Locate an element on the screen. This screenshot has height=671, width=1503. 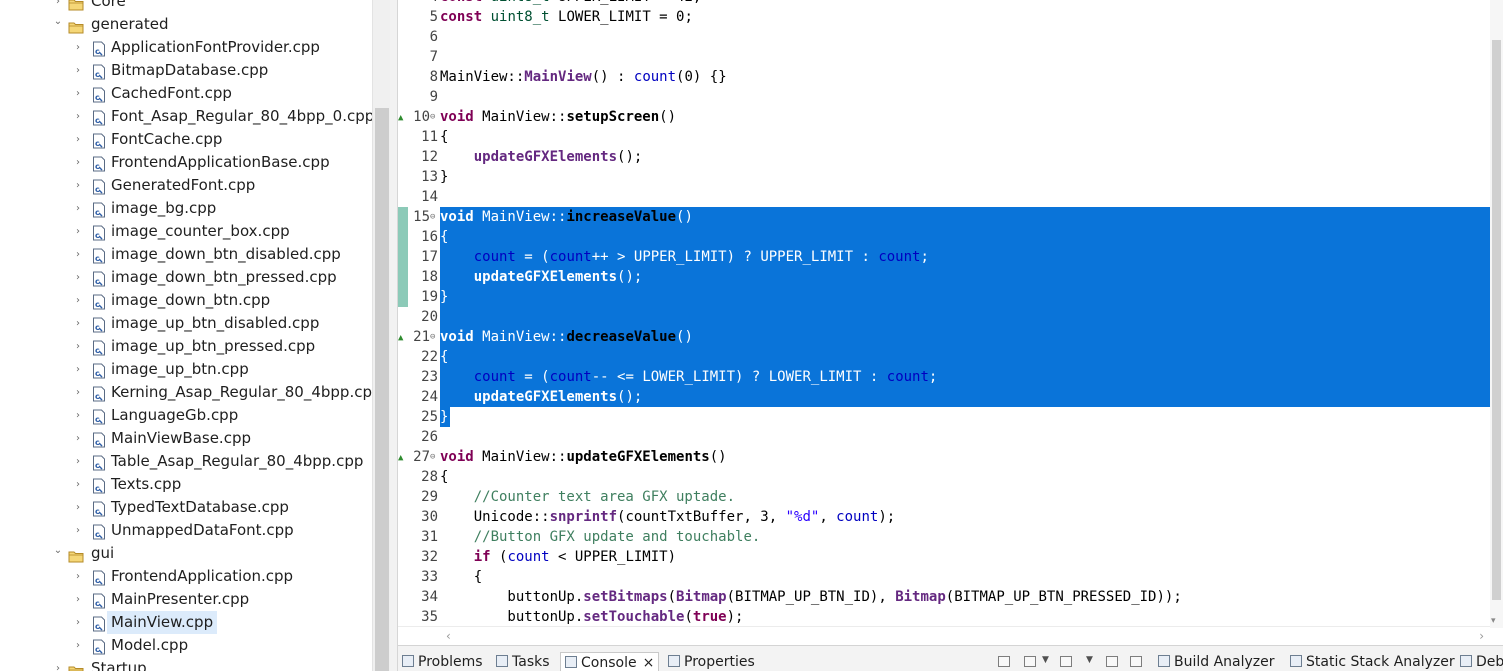
code-line: 25} is located at coordinates (944, 417).